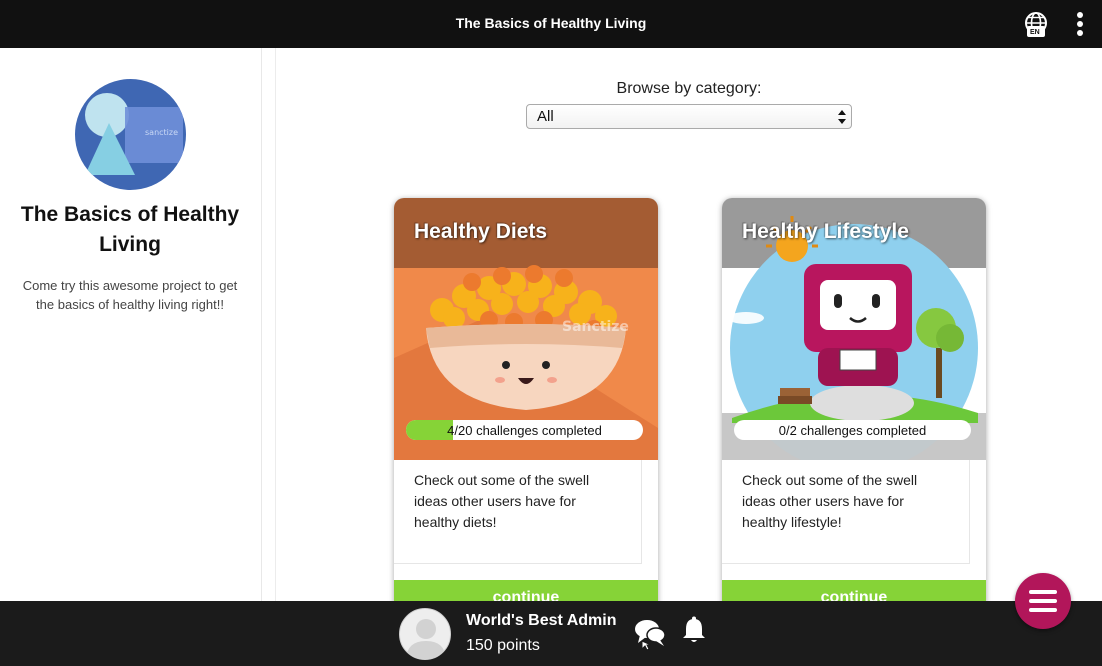 The width and height of the screenshot is (1102, 666). What do you see at coordinates (1043, 592) in the screenshot?
I see `hamburger-icon` at bounding box center [1043, 592].